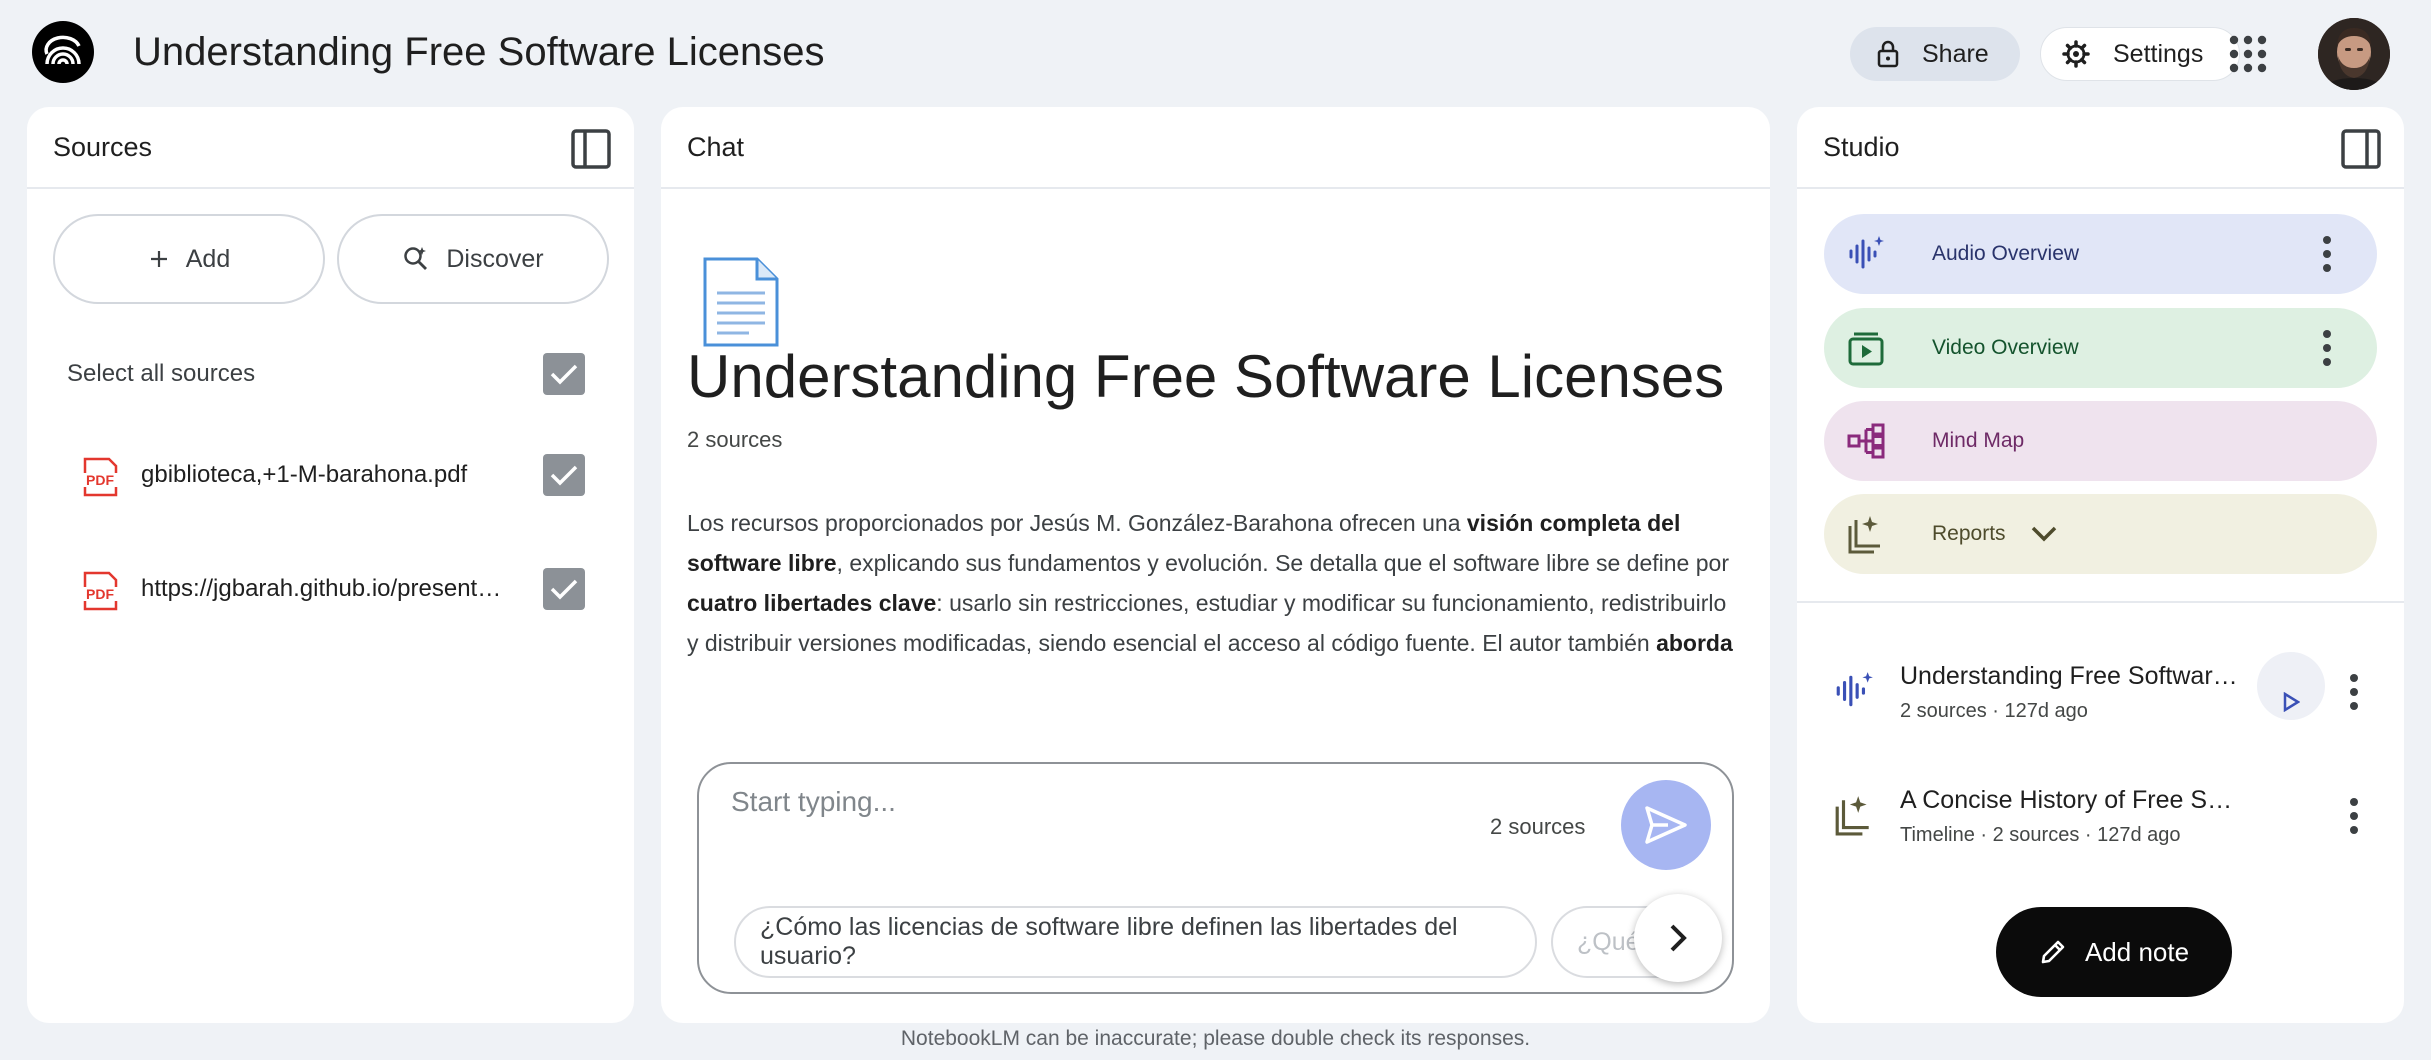 The width and height of the screenshot is (2431, 1060). Describe the element at coordinates (330, 148) in the screenshot. I see `sources-panel-header: Sources` at that location.